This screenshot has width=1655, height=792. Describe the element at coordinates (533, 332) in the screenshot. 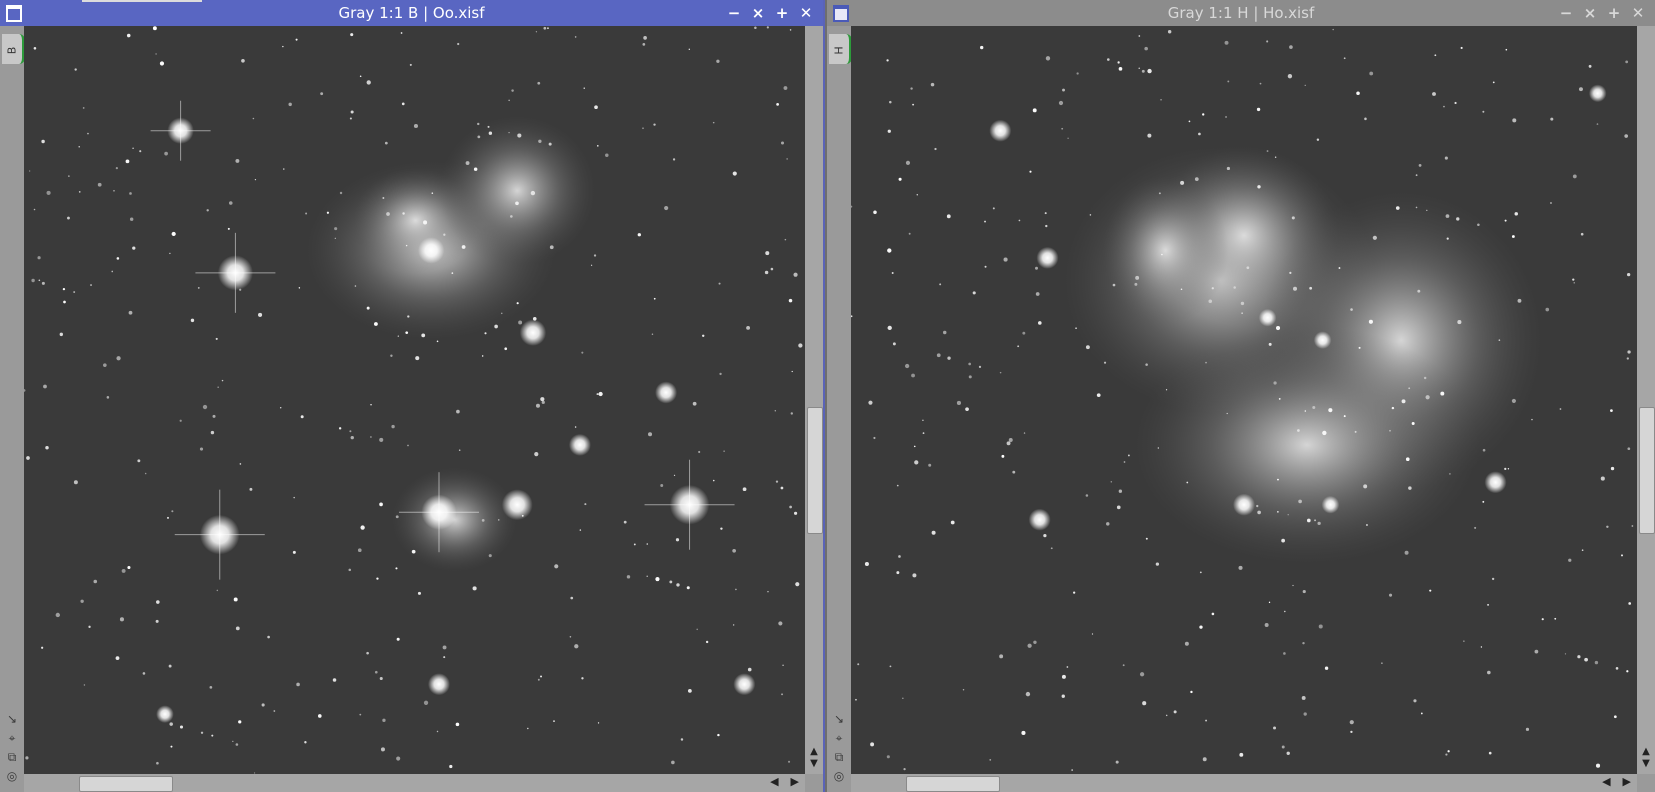

I see `bright-star` at that location.